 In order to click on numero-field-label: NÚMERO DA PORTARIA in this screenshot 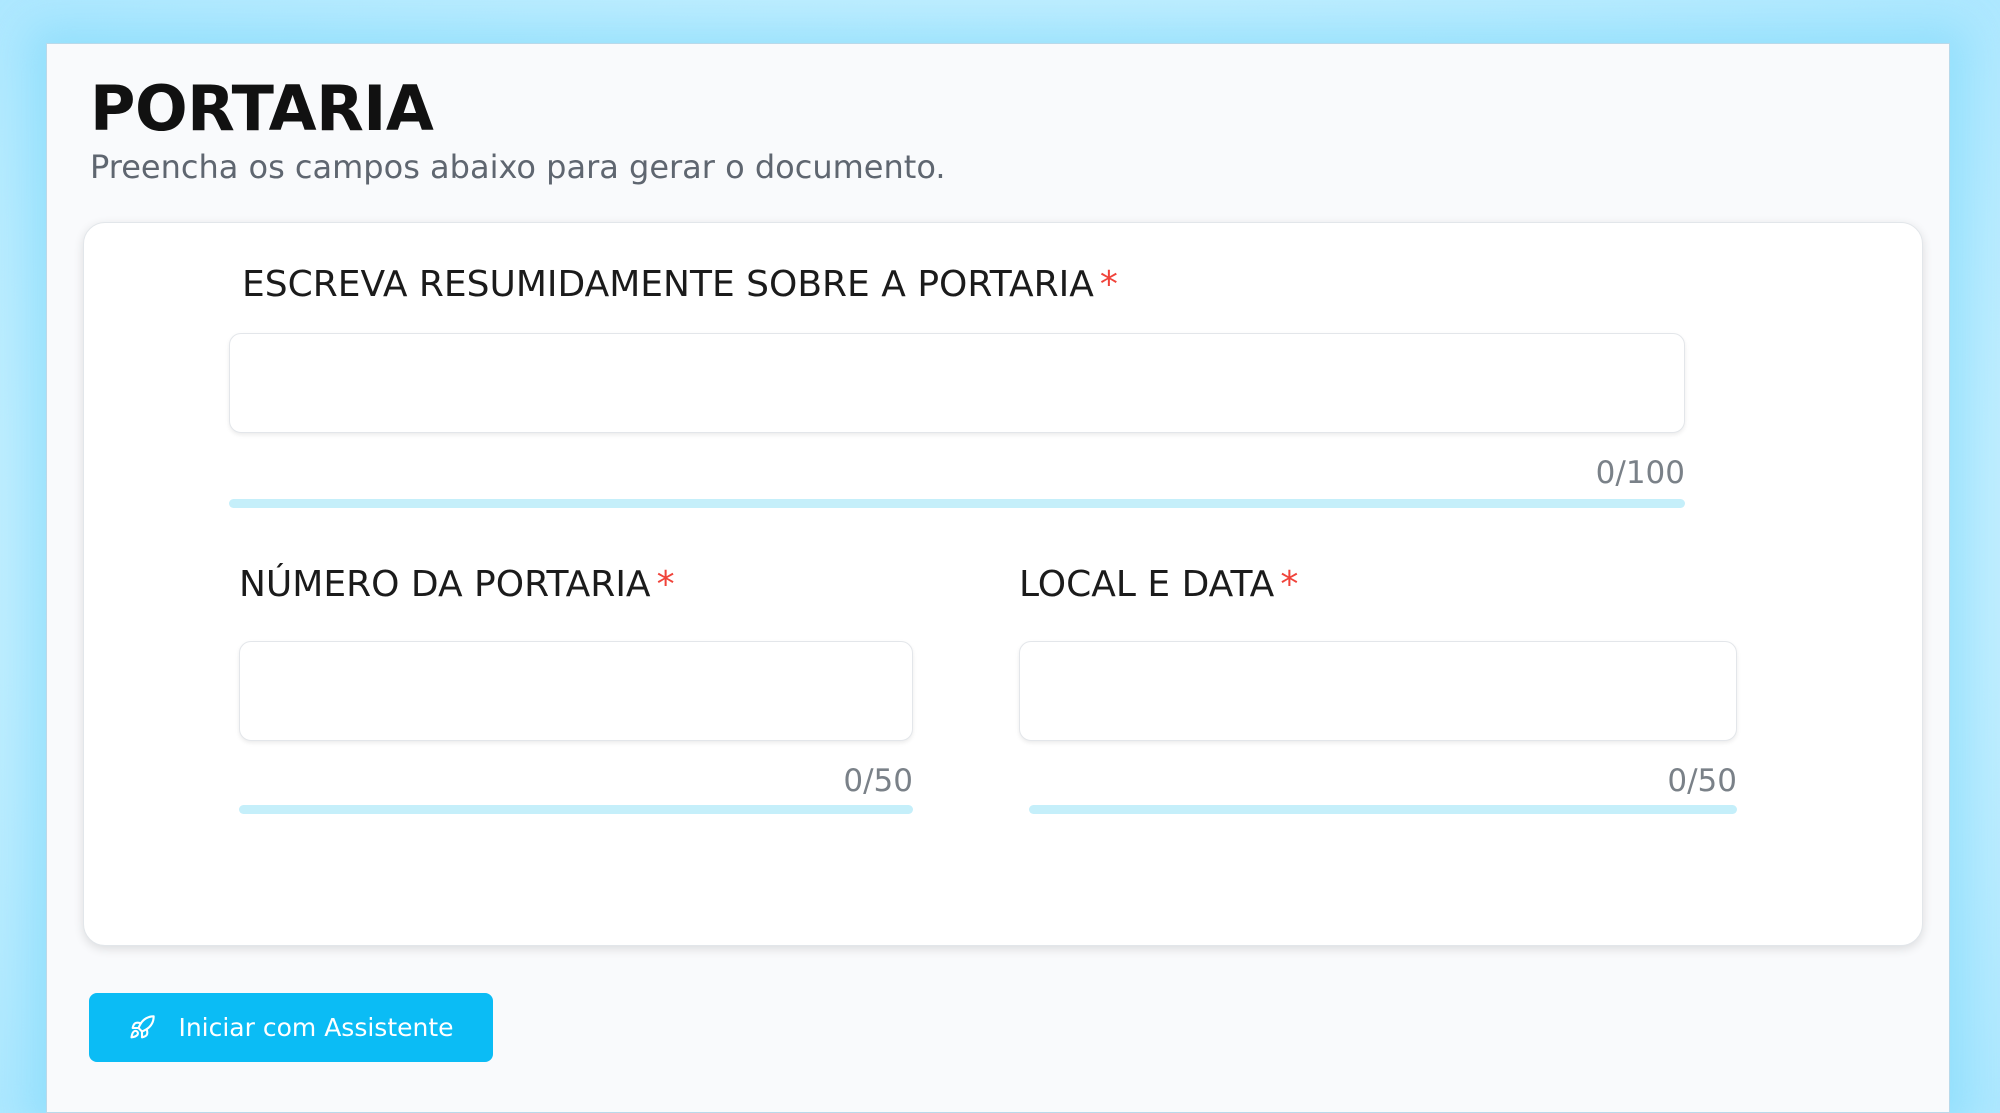, I will do `click(445, 584)`.